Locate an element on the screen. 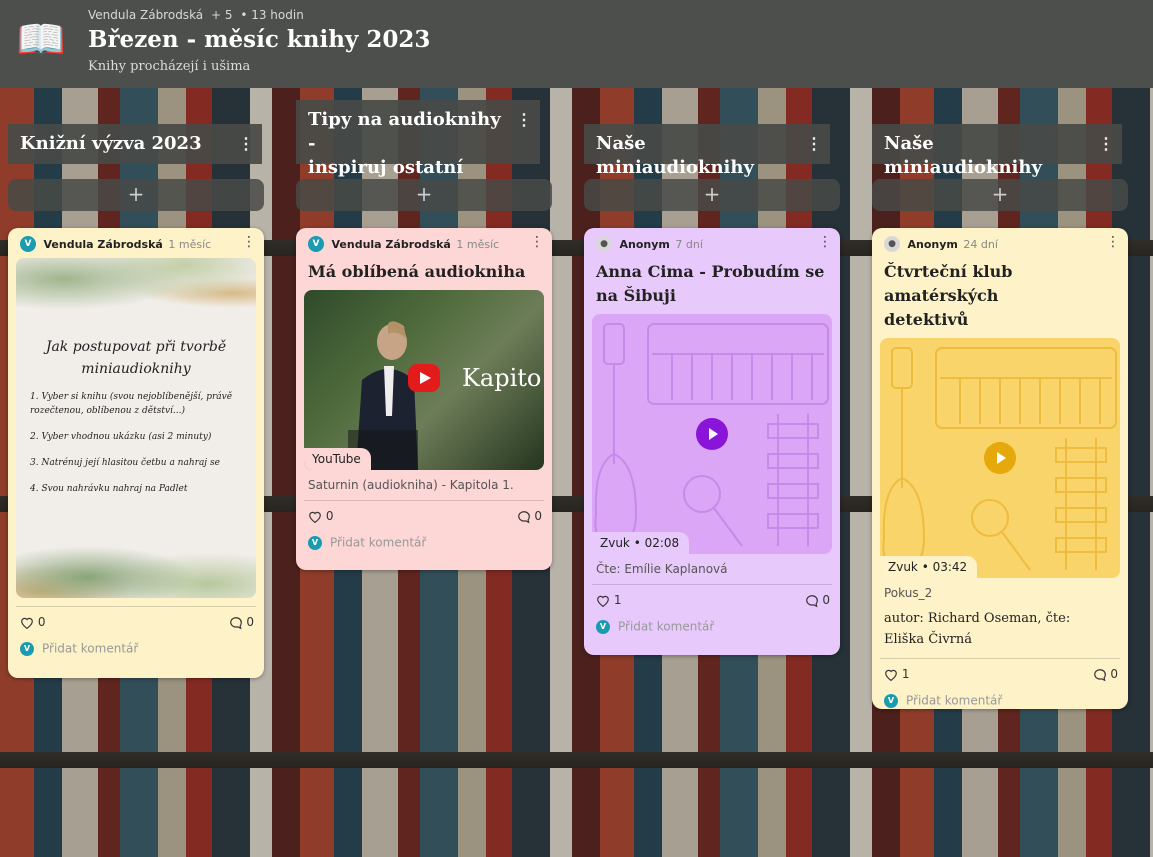 The image size is (1153, 857). audio-duration: 02:08 is located at coordinates (662, 543).